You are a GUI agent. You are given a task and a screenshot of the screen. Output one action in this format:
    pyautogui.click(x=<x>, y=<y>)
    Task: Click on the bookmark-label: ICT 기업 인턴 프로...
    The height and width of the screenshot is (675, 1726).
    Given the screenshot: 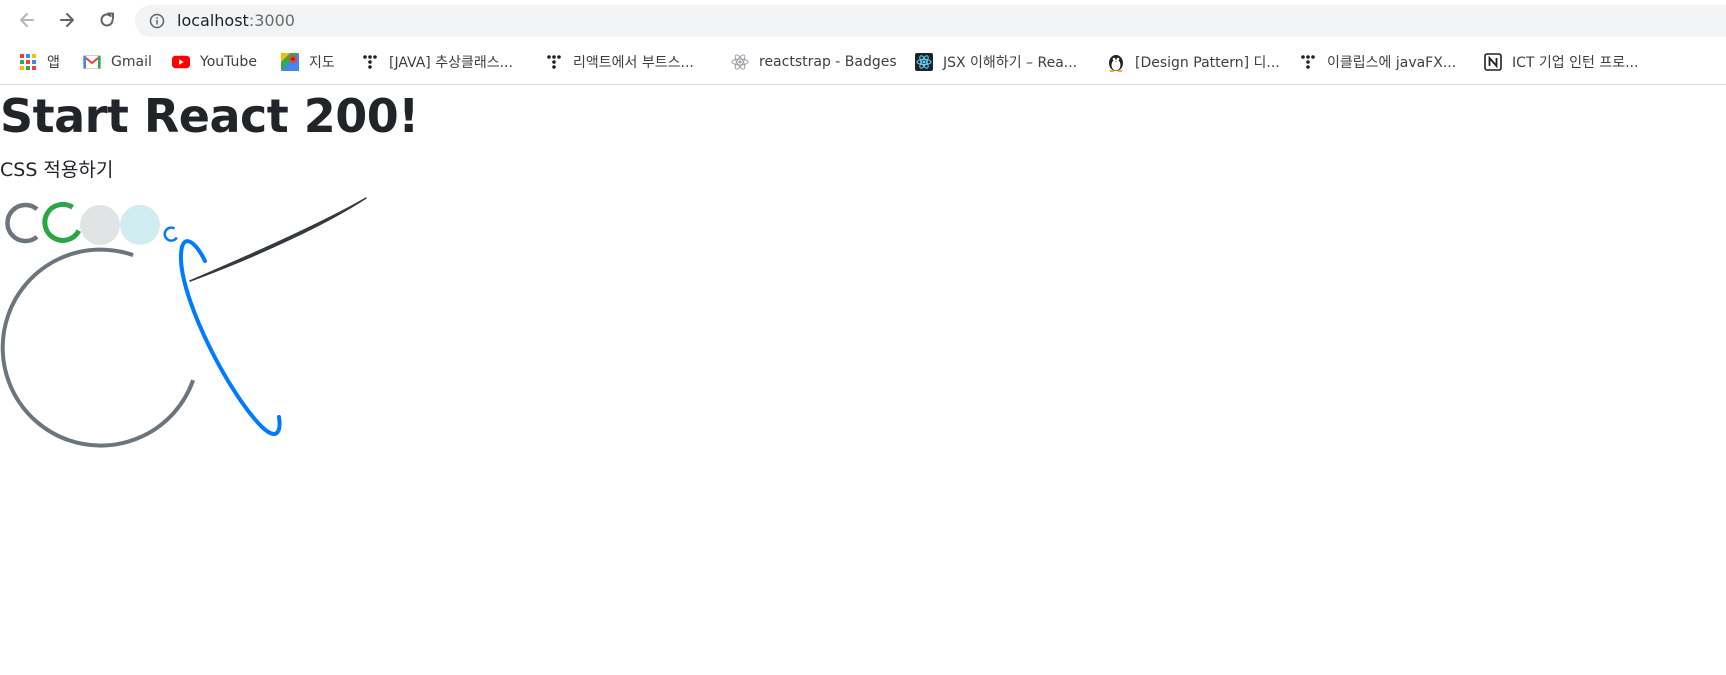 What is the action you would take?
    pyautogui.click(x=1575, y=63)
    